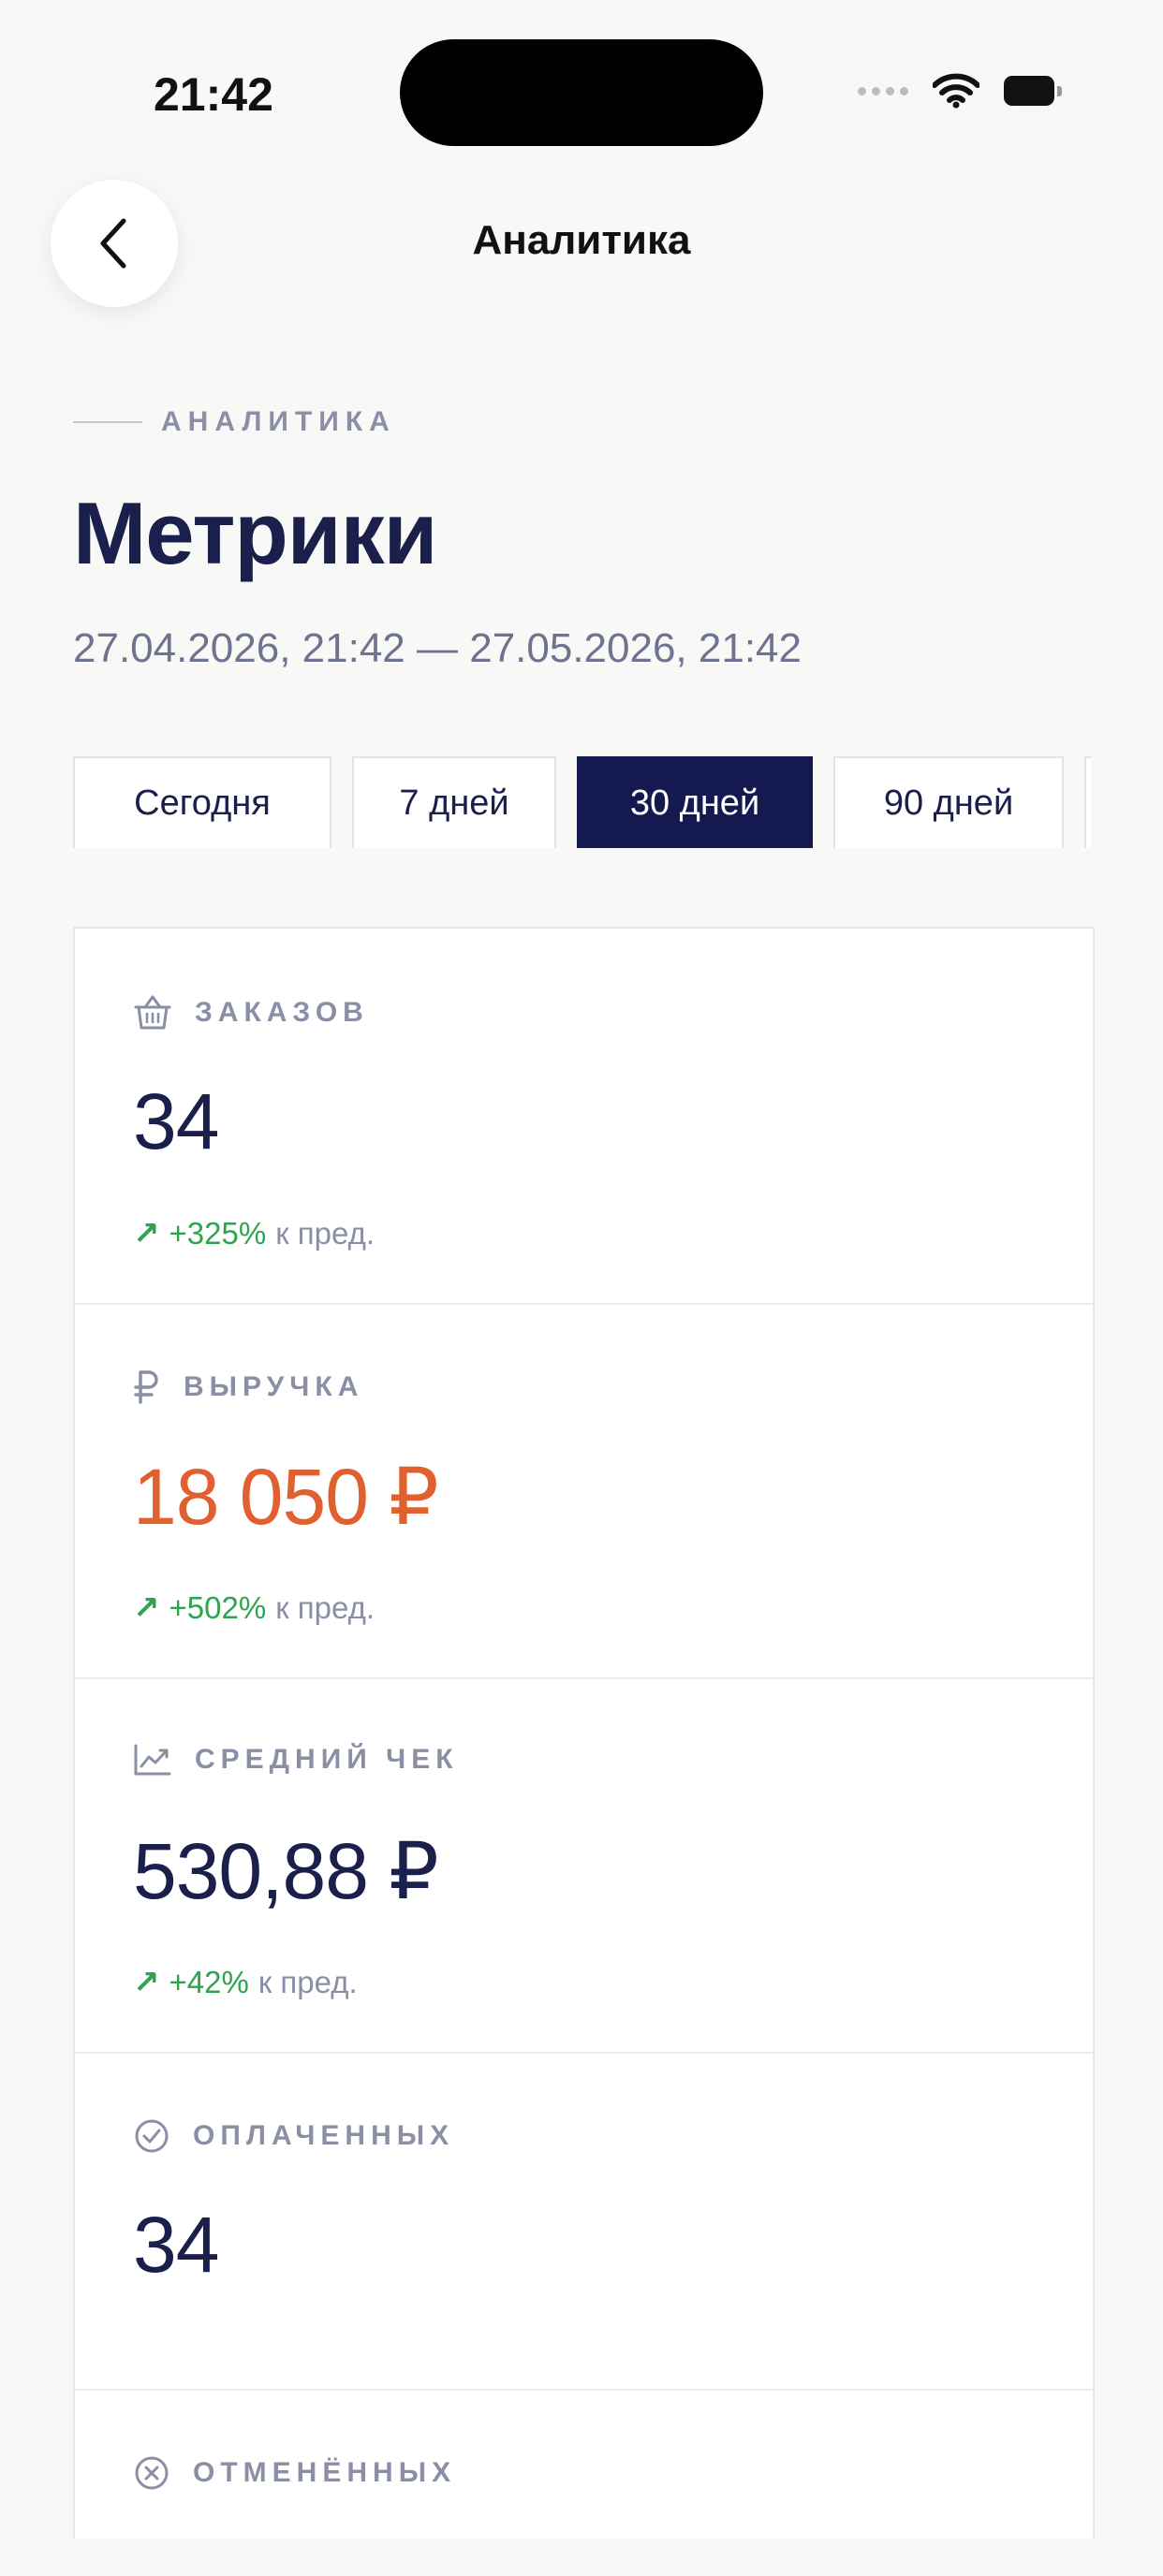 Image resolution: width=1163 pixels, height=2576 pixels. Describe the element at coordinates (584, 1865) in the screenshot. I see `metric-card-average-check: СРЕДНИЙ ЧЕК 530,88 ₽ ↗ +42% к пред.` at that location.